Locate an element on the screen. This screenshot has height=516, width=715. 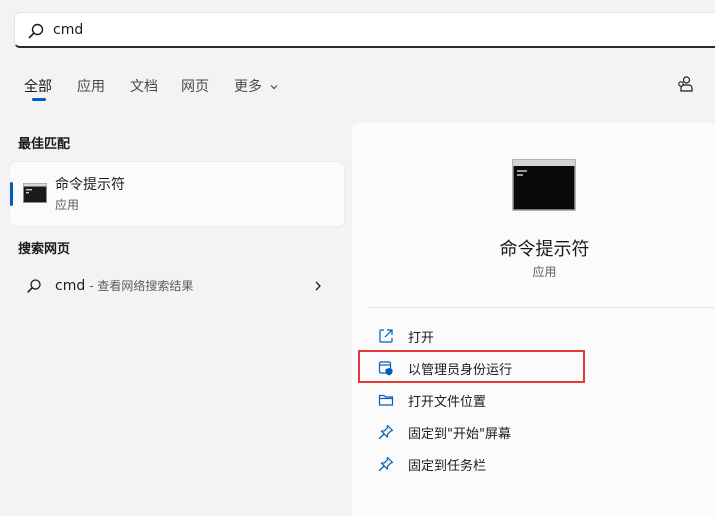
chevron-right-icon is located at coordinates (318, 286).